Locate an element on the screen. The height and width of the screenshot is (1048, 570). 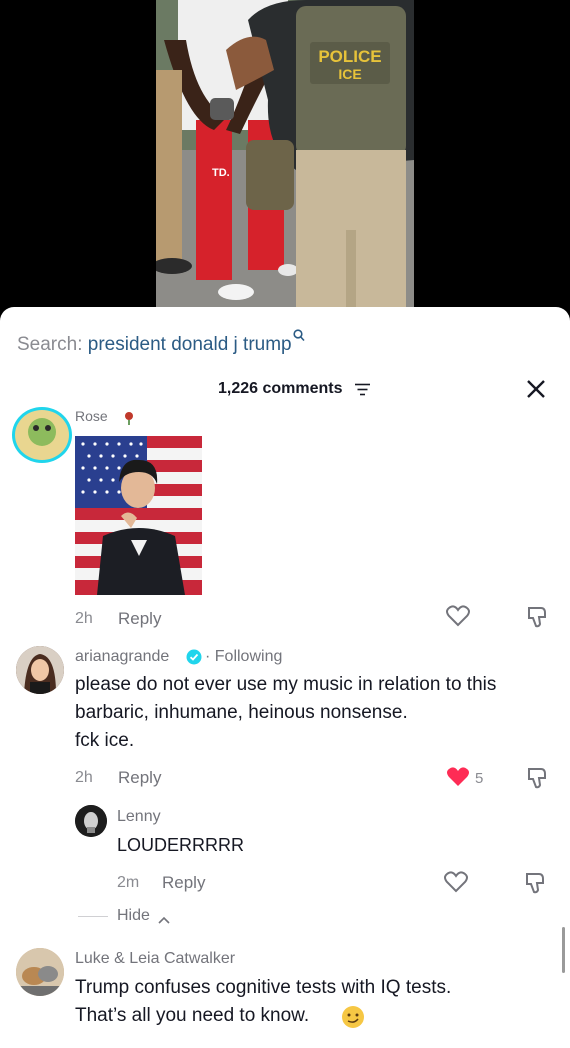
comment-author: Rose is located at coordinates (91, 416).